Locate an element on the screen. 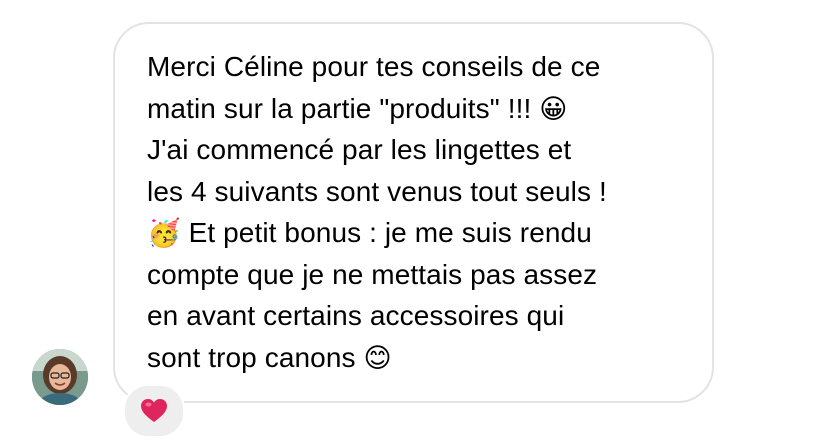 Image resolution: width=828 pixels, height=444 pixels. heart-reaction-badge is located at coordinates (154, 411).